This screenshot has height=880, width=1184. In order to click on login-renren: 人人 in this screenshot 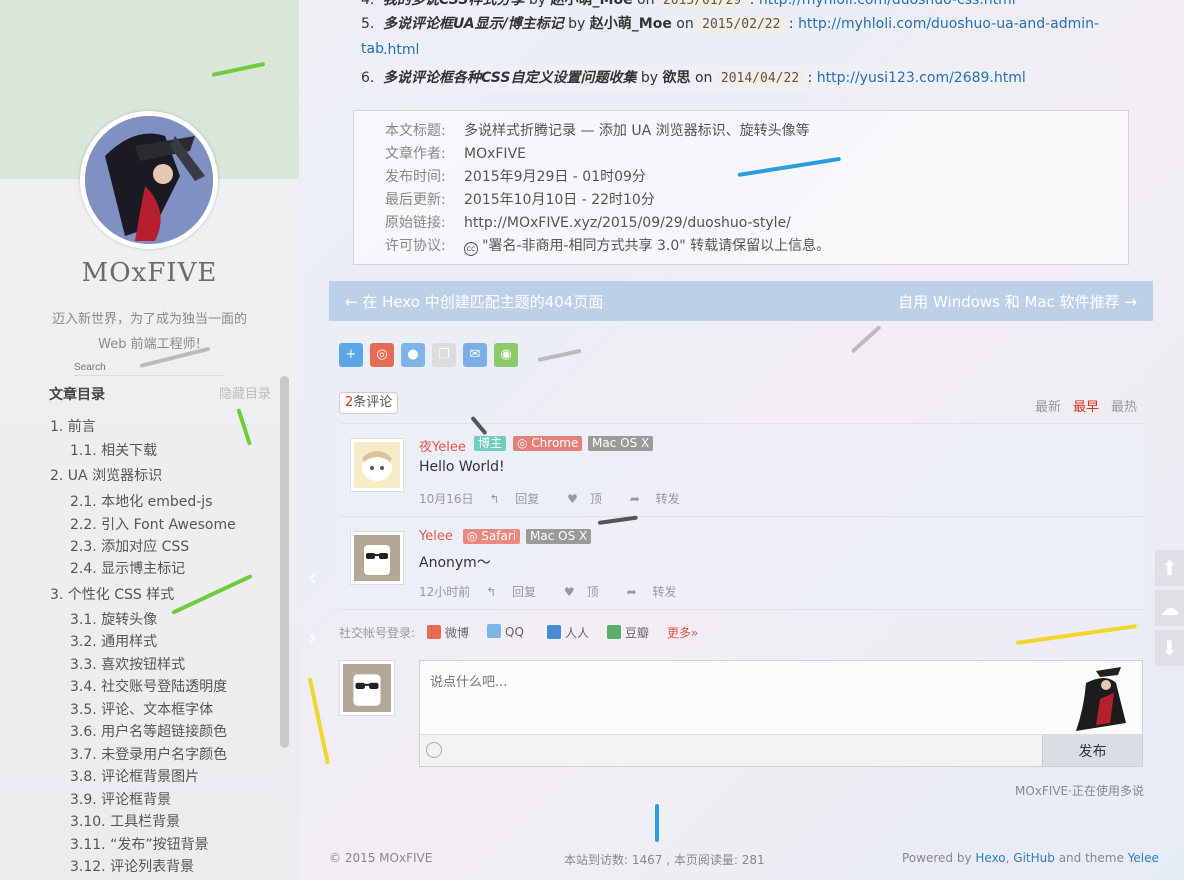, I will do `click(568, 632)`.